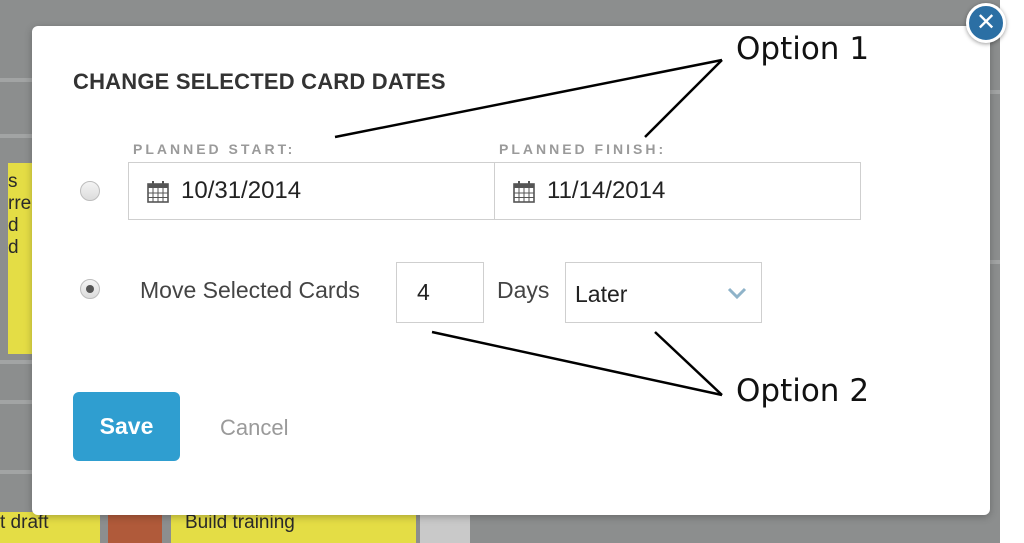 This screenshot has height=543, width=1024. I want to click on annotation-option-2: Option 2, so click(803, 391).